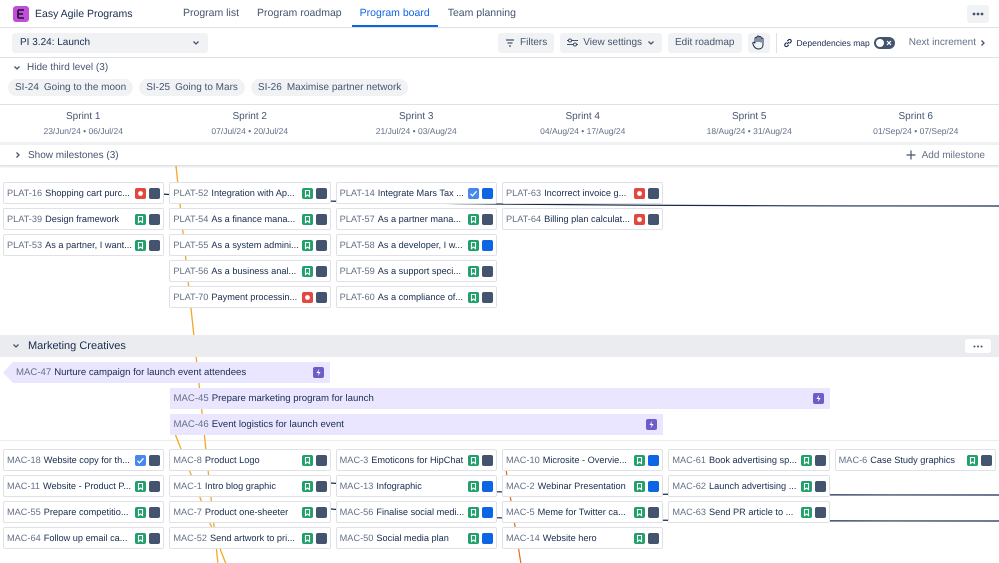 This screenshot has width=999, height=563. I want to click on issue-title: Design framework, so click(82, 219).